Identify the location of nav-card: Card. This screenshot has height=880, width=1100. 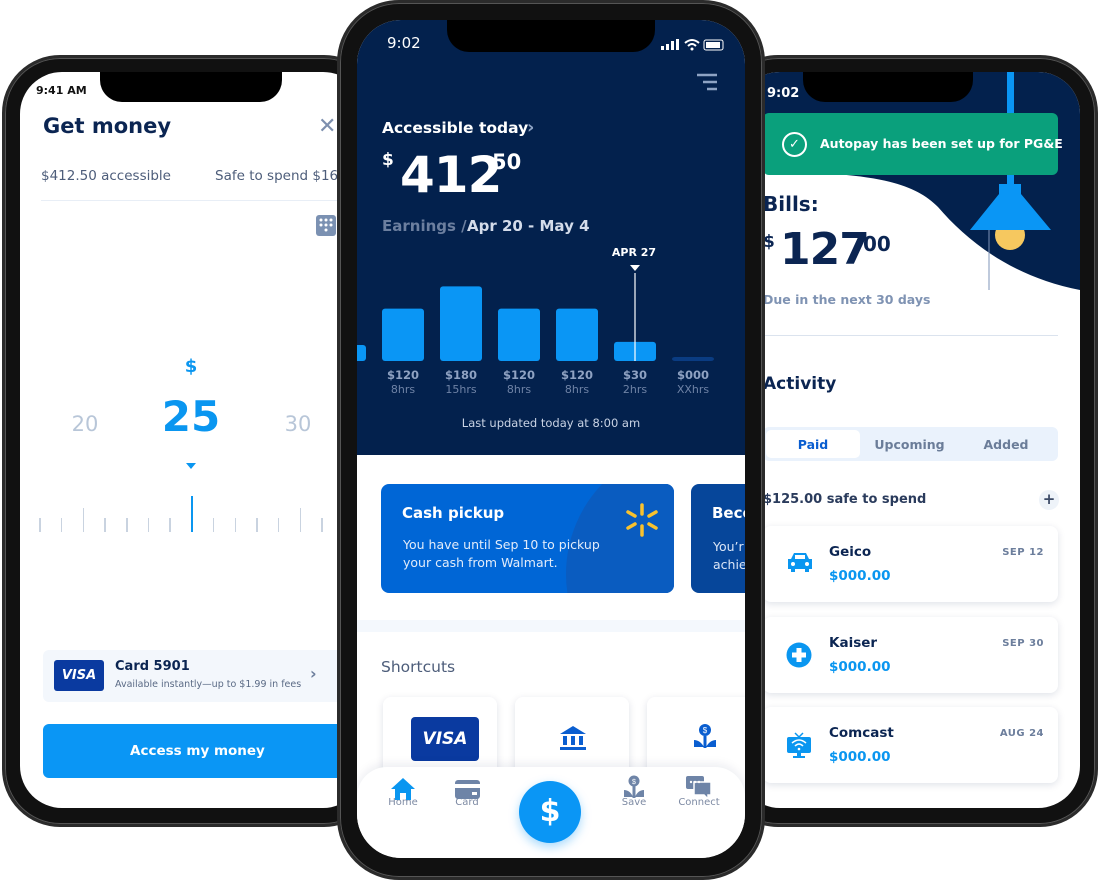
(467, 794).